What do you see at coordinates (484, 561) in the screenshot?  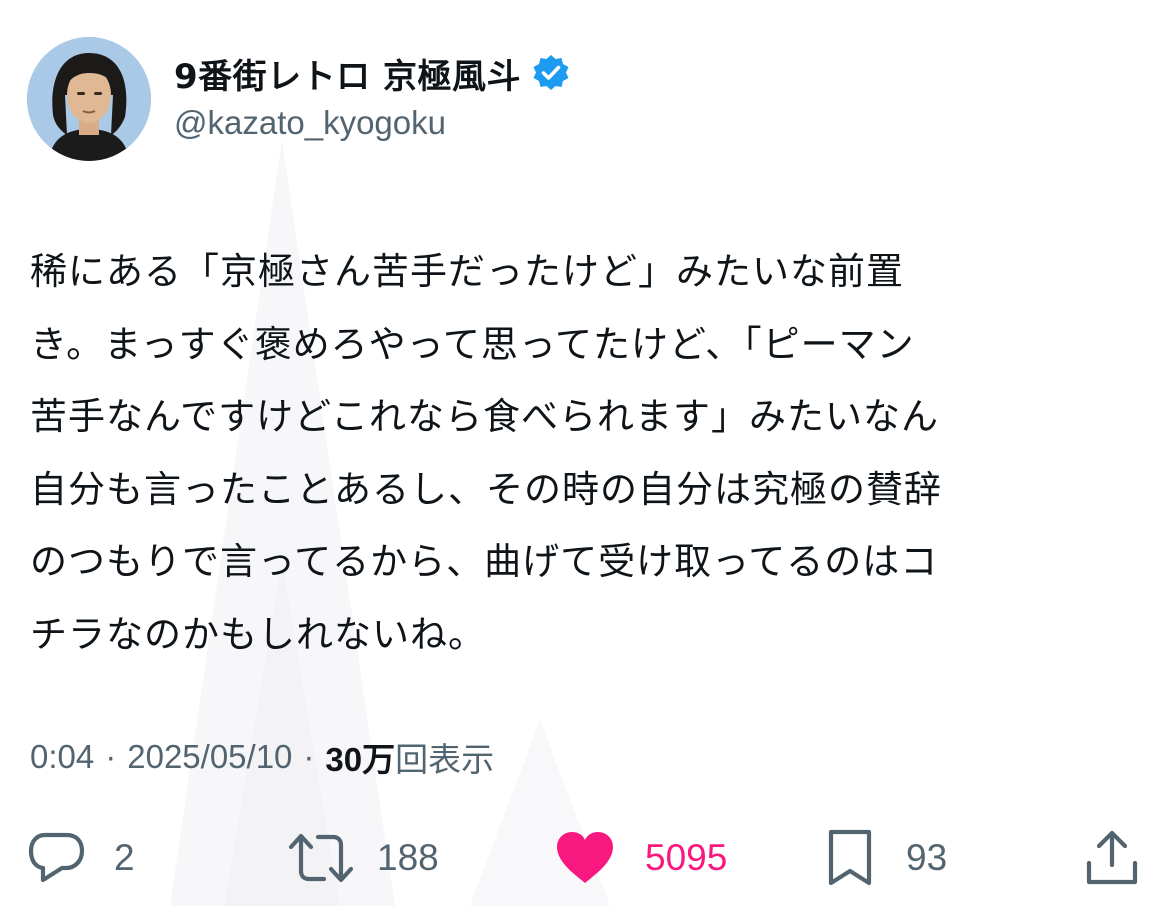 I see `tweet-text-line: のつもりで言ってるから、曲げて受け取ってるのはコ` at bounding box center [484, 561].